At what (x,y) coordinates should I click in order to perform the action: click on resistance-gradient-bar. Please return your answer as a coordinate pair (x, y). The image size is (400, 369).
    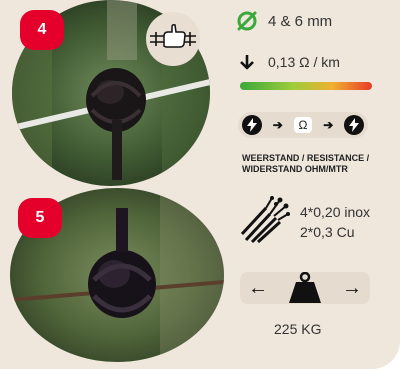
    Looking at the image, I should click on (306, 86).